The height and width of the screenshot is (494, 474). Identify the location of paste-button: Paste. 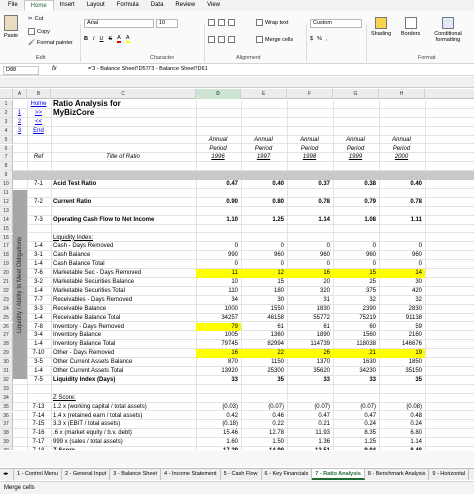
(11, 27).